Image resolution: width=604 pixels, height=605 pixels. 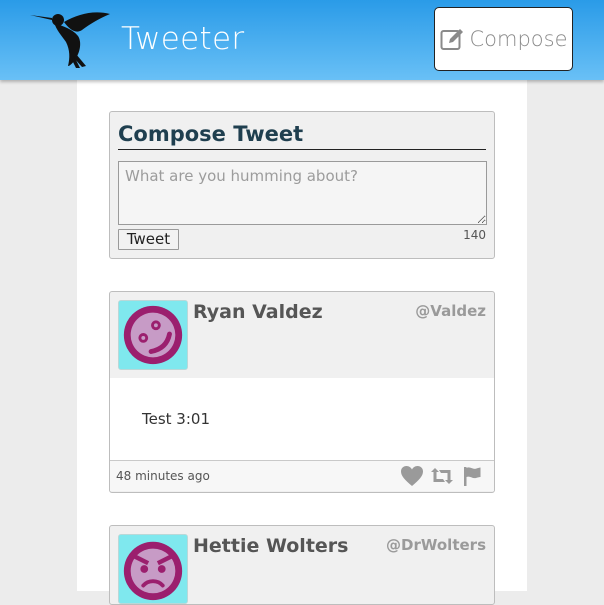 What do you see at coordinates (452, 39) in the screenshot?
I see `pencil-square-icon` at bounding box center [452, 39].